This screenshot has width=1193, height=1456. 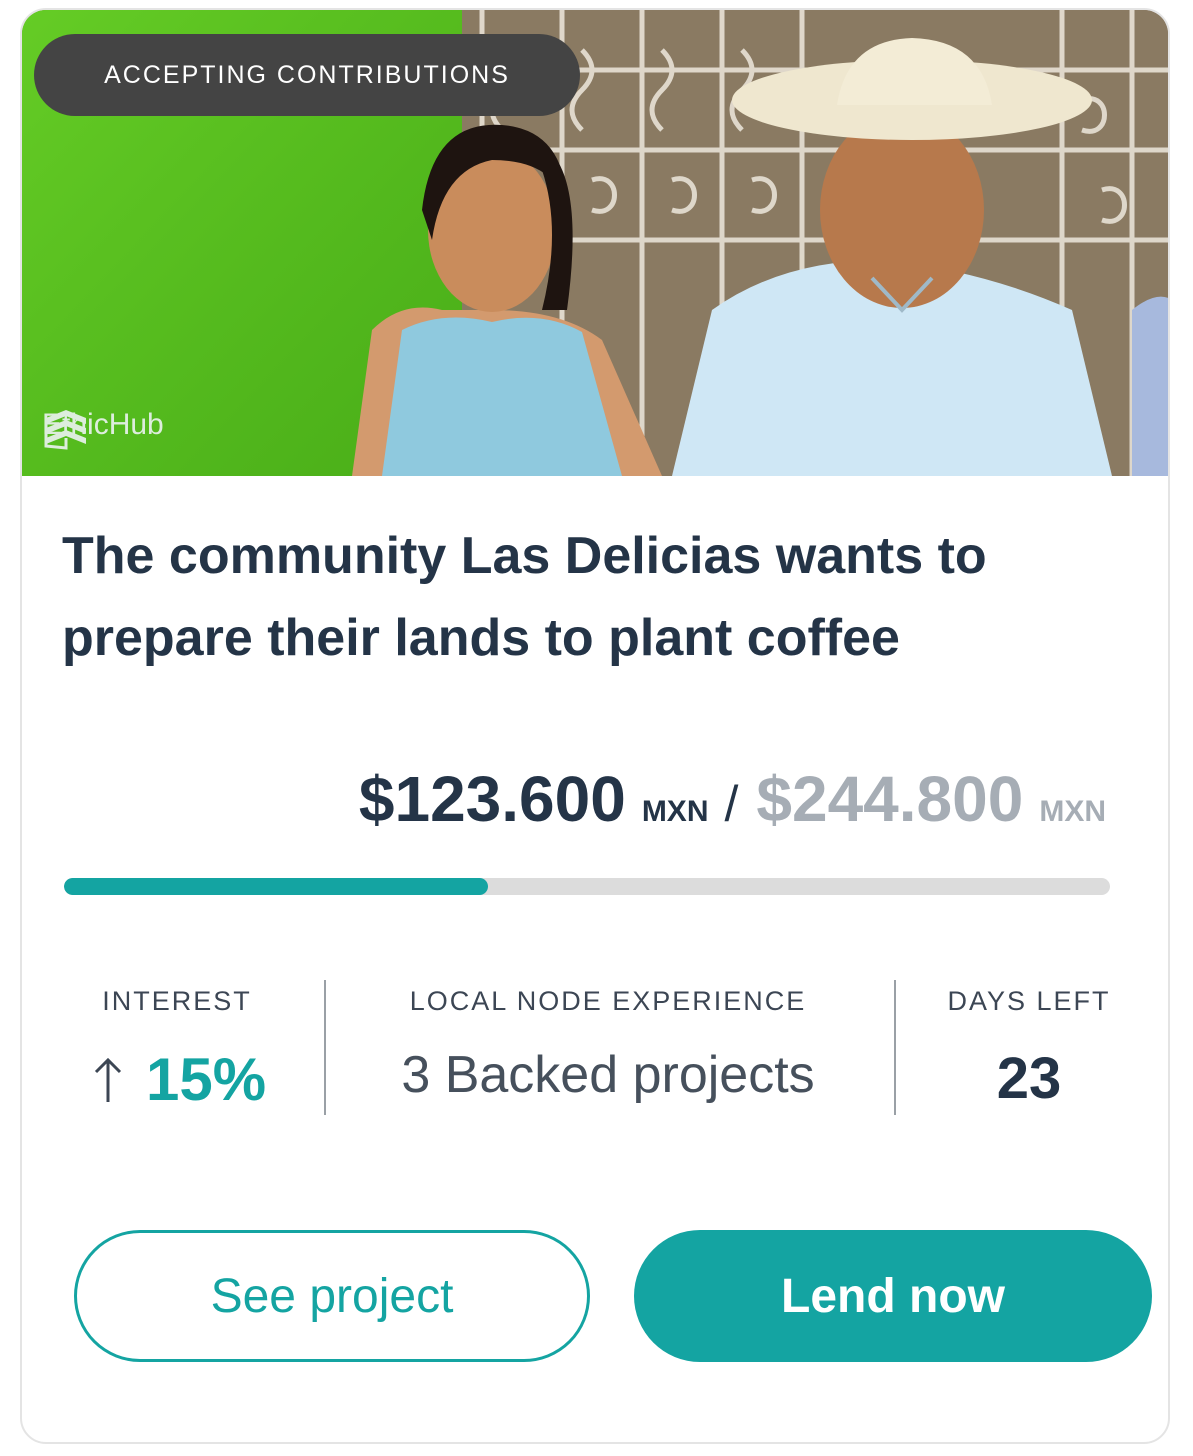 I want to click on interest-stat: INTEREST 15%, so click(x=177, y=1050).